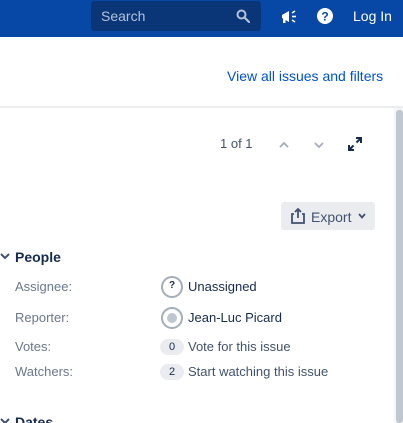 The image size is (403, 423). I want to click on help-icon: ?, so click(325, 16).